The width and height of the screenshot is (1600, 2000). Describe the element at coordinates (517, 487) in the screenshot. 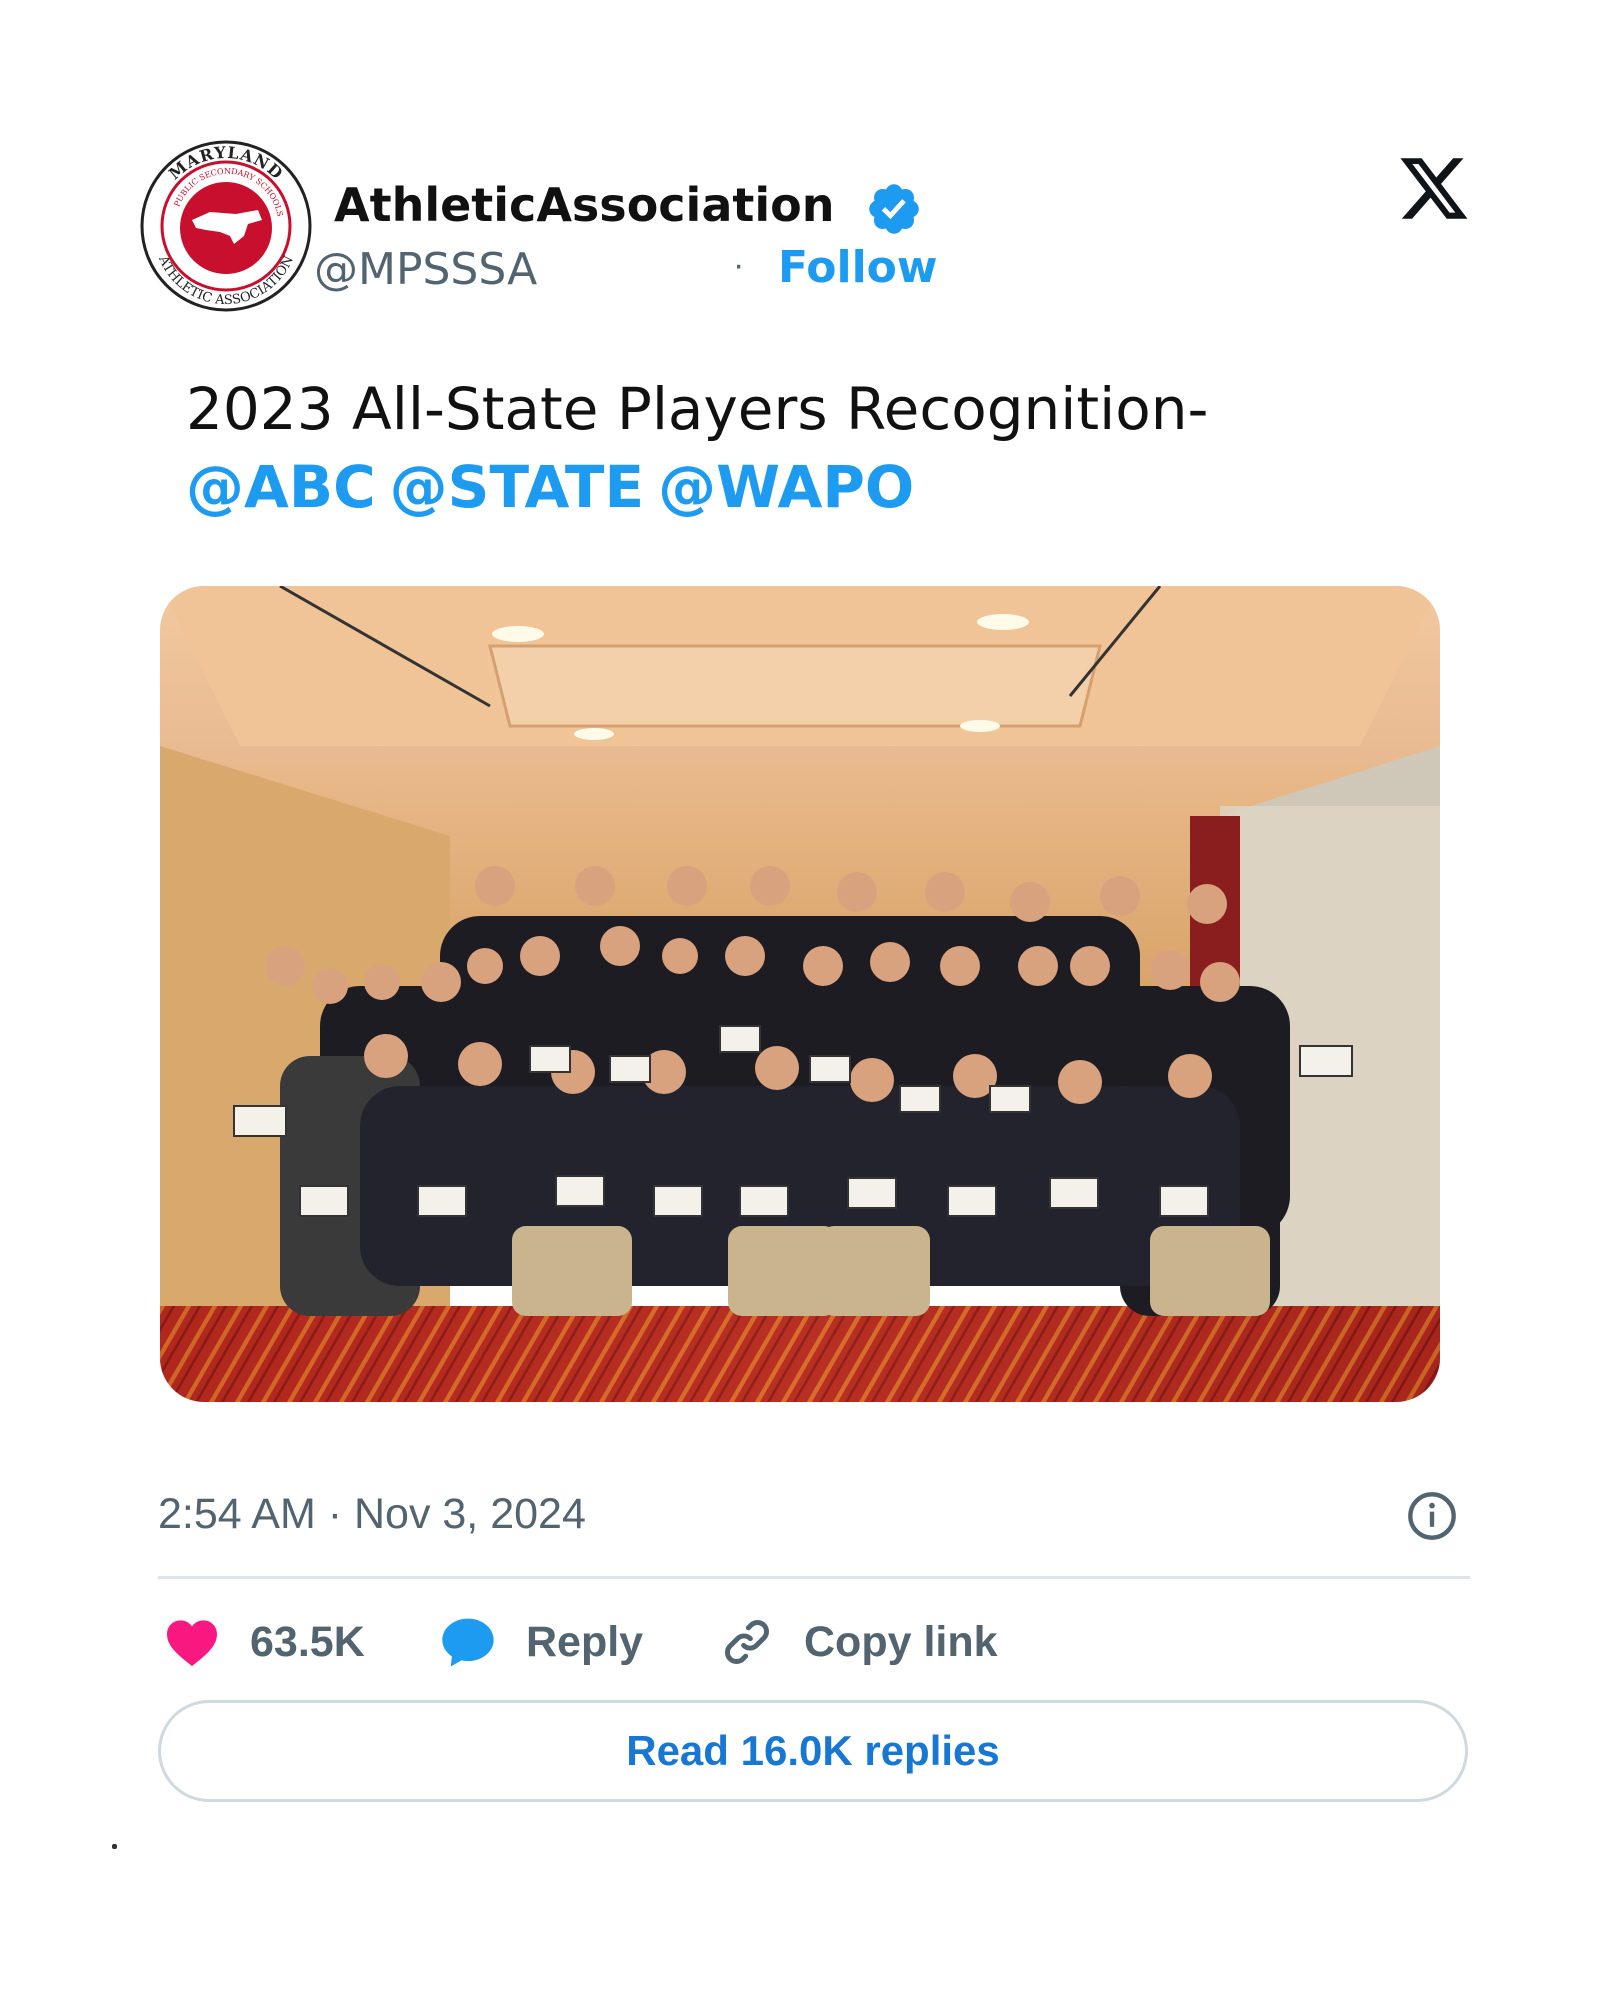

I see `mention-link: @STATE` at that location.